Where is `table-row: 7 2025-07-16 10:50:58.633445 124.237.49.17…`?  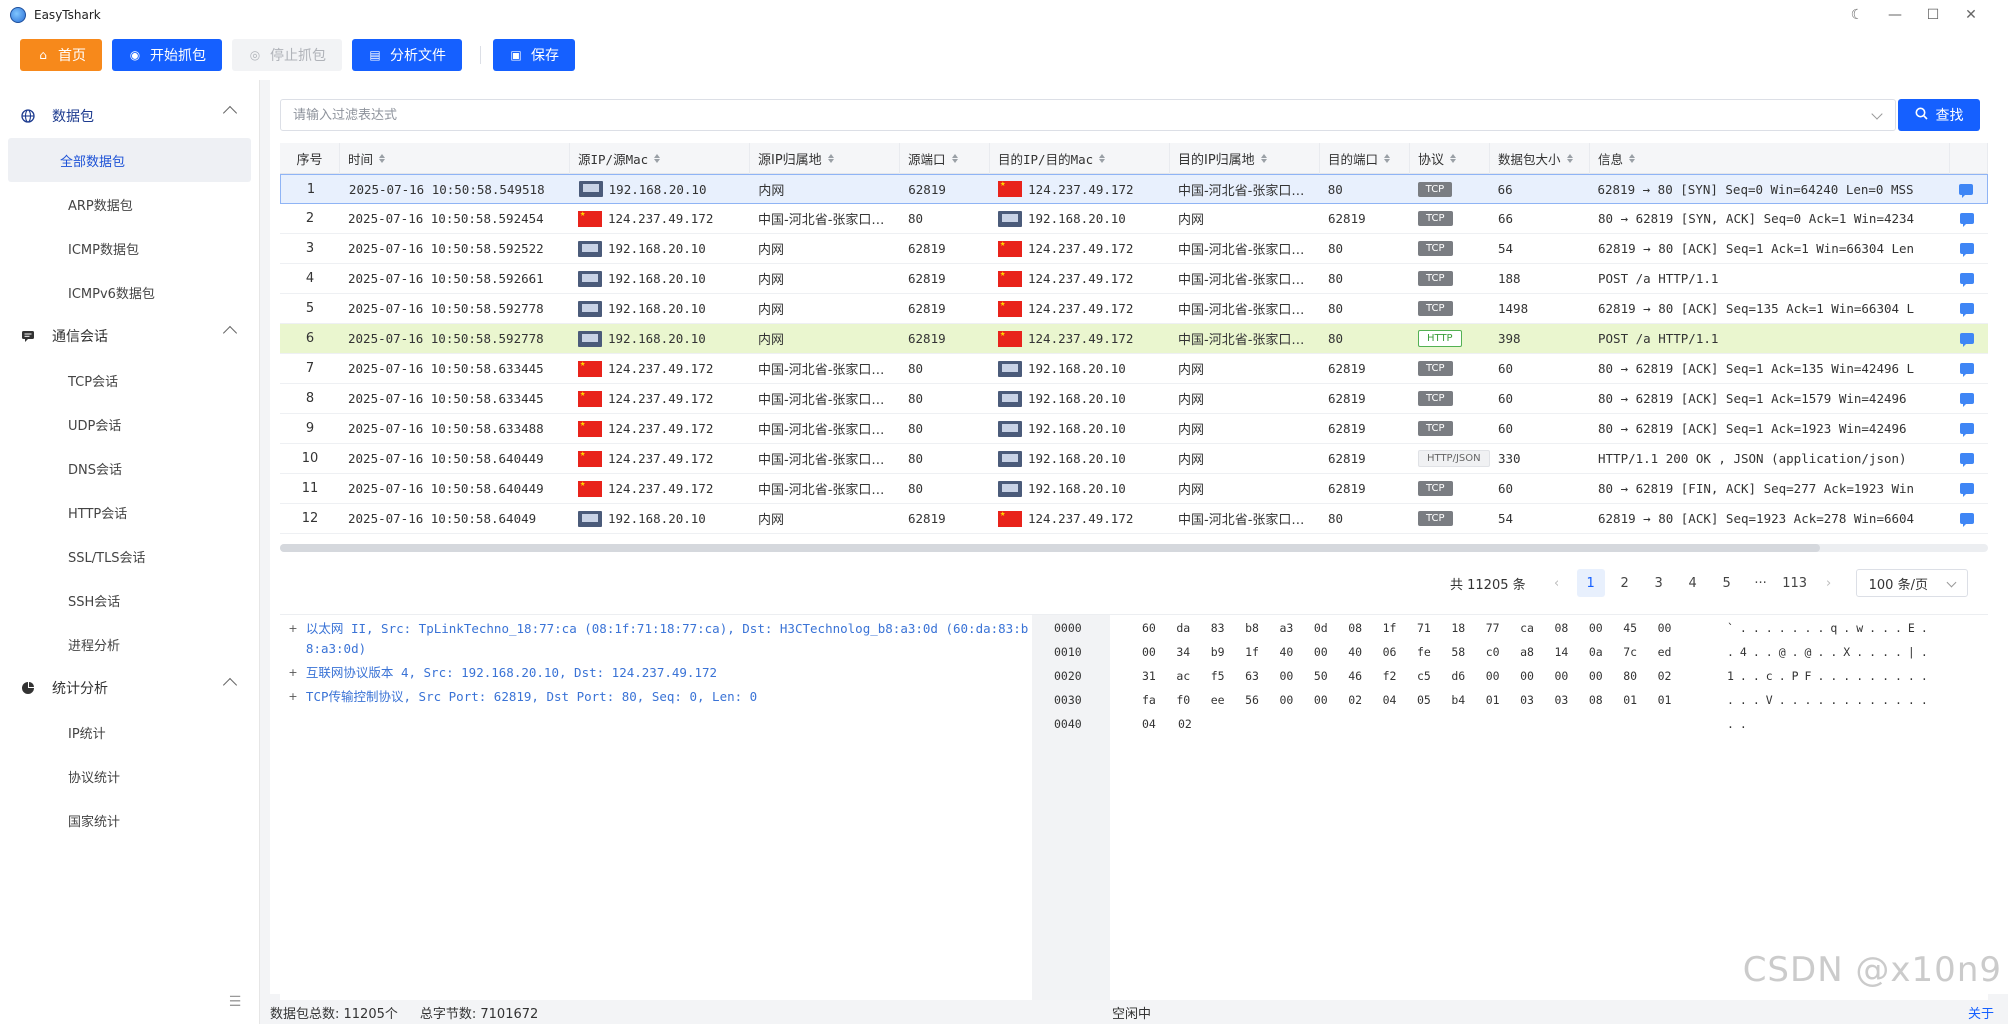 table-row: 7 2025-07-16 10:50:58.633445 124.237.49.17… is located at coordinates (1134, 369).